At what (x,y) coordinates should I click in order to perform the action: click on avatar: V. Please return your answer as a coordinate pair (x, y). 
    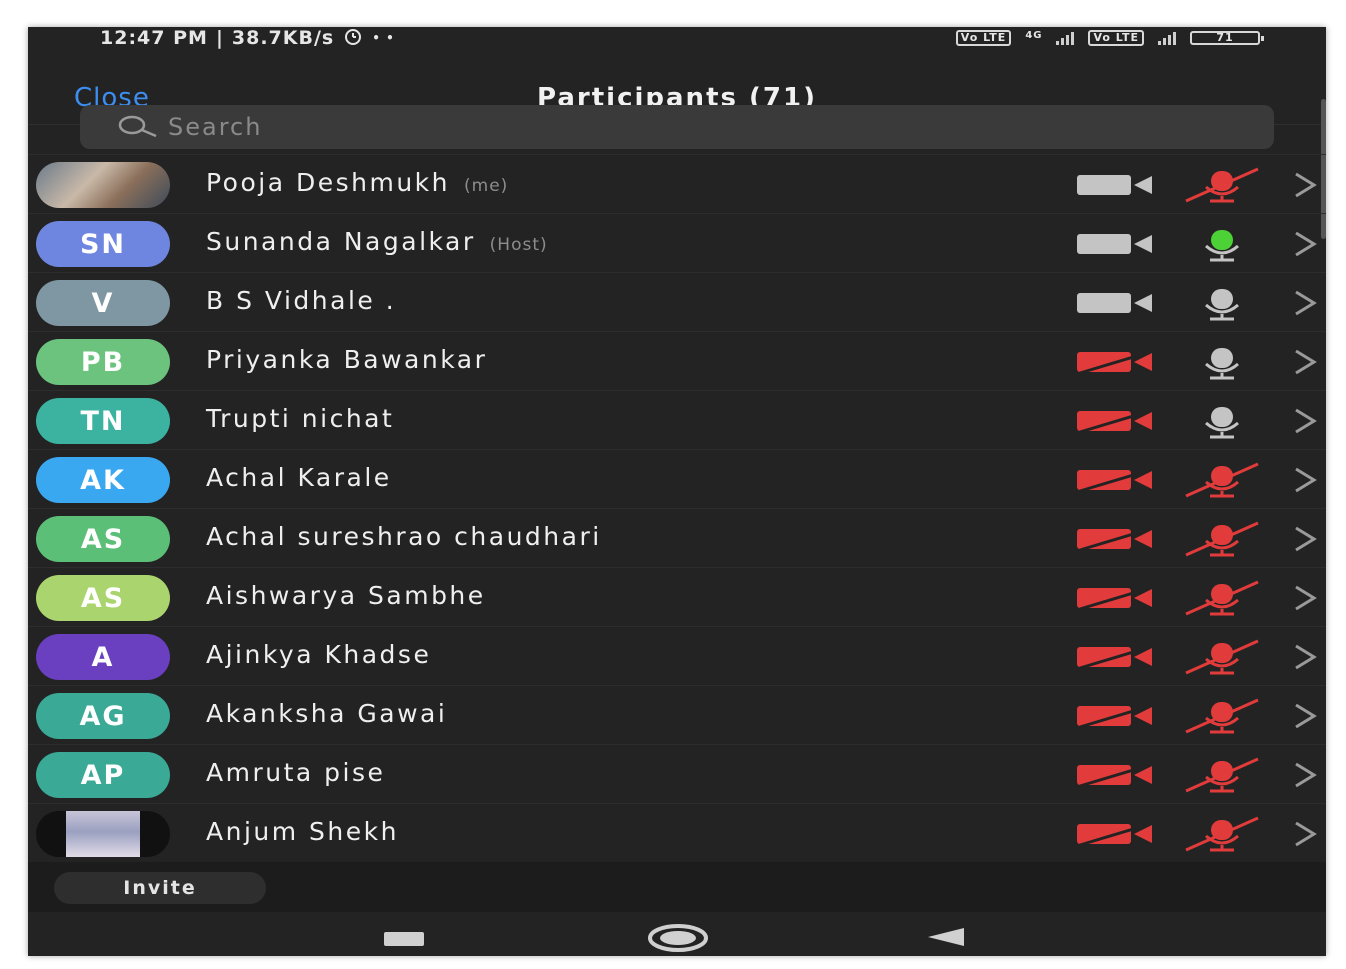
    Looking at the image, I should click on (103, 303).